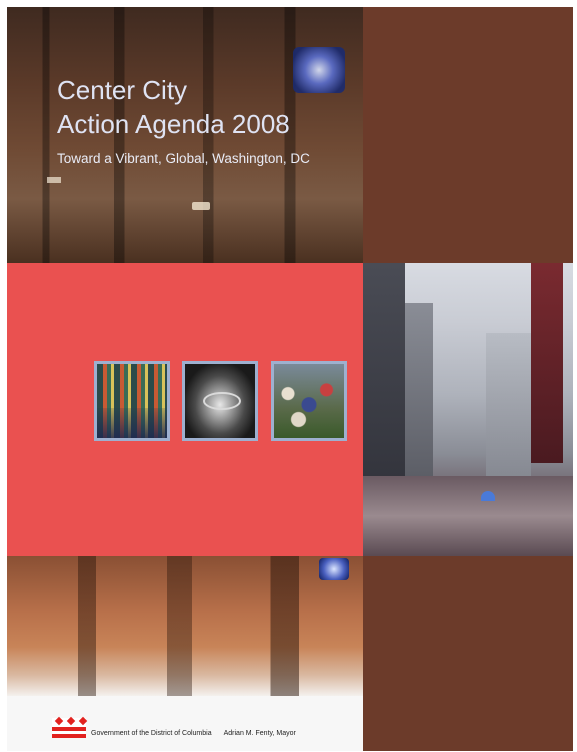  Describe the element at coordinates (468, 135) in the screenshot. I see `brown-panel-top` at that location.